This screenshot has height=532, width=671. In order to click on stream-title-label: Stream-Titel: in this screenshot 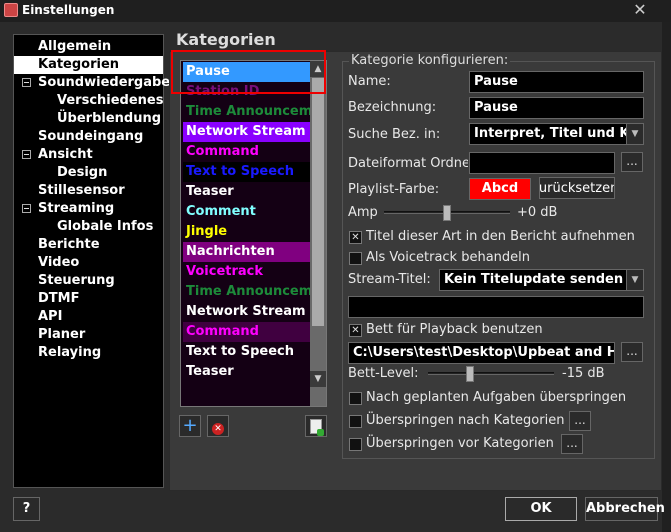, I will do `click(389, 279)`.